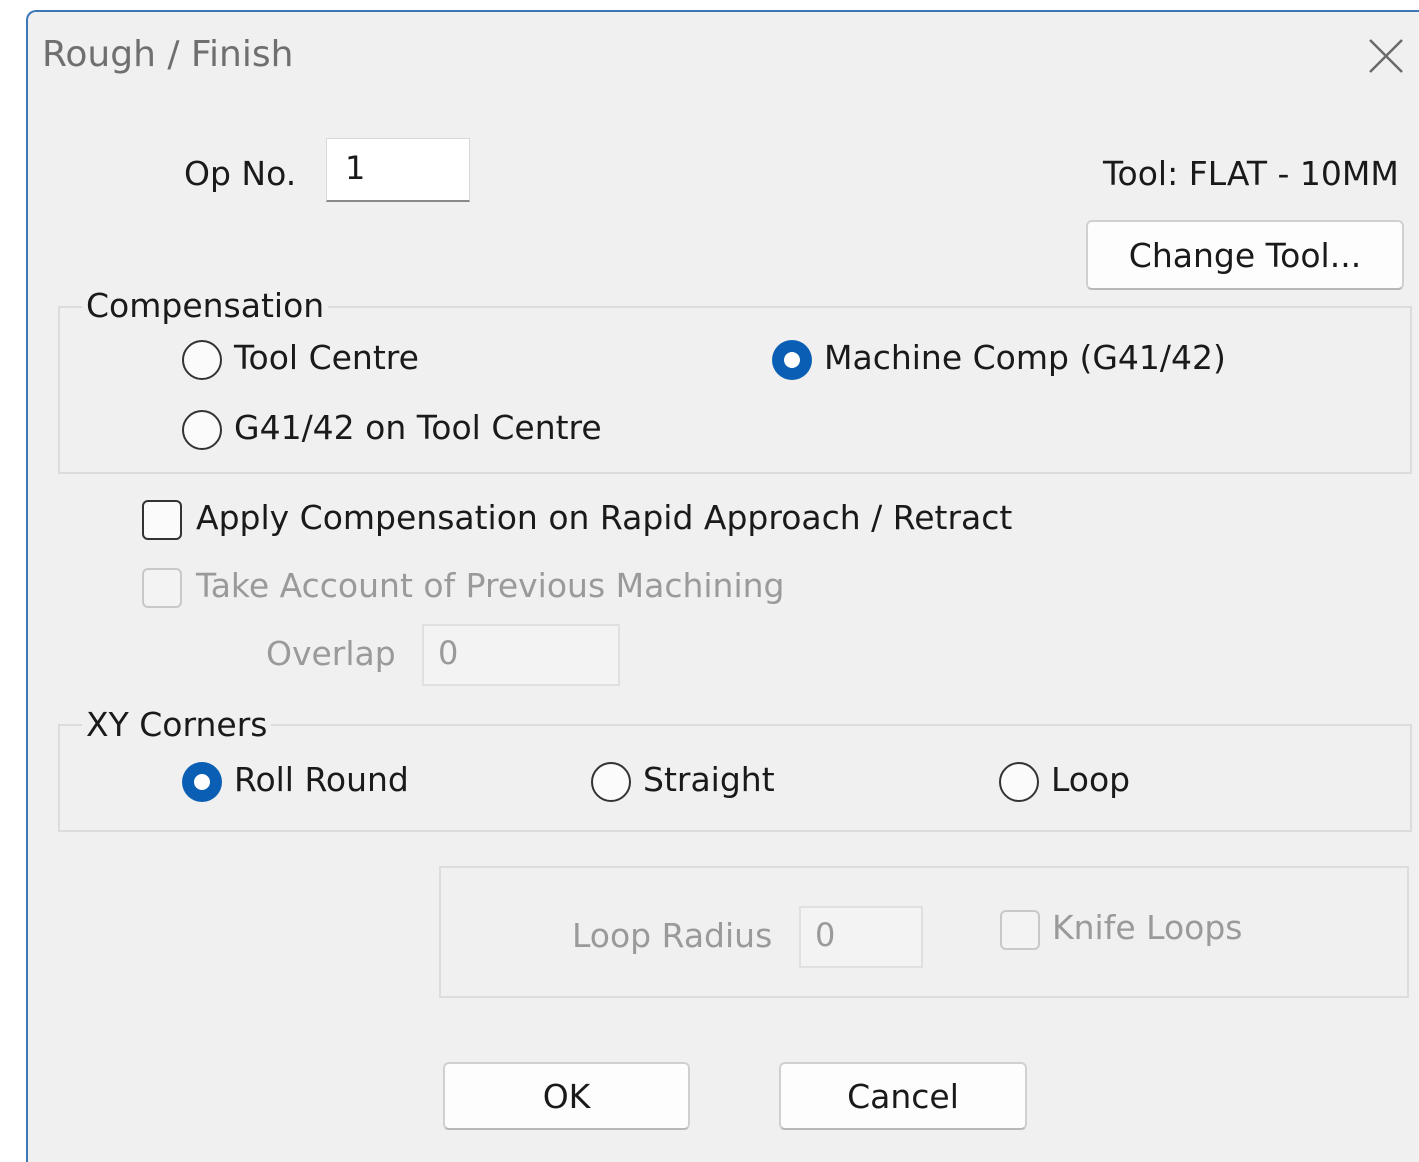 The image size is (1419, 1162). I want to click on cancel-button: Cancel, so click(903, 1096).